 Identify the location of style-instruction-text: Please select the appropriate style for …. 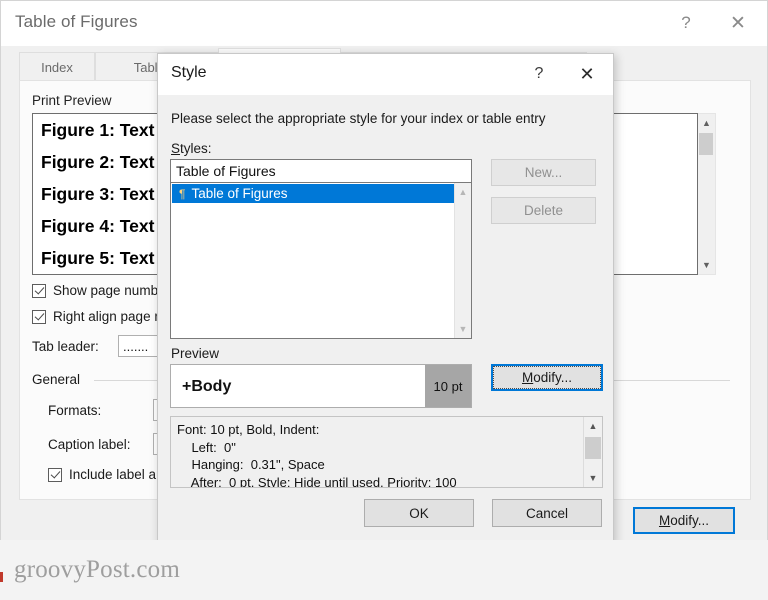
(358, 118).